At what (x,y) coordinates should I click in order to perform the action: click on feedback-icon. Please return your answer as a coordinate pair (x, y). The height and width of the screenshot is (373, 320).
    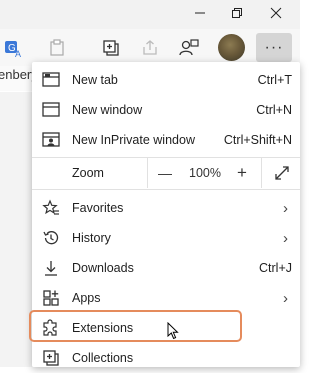
    Looking at the image, I should click on (189, 47).